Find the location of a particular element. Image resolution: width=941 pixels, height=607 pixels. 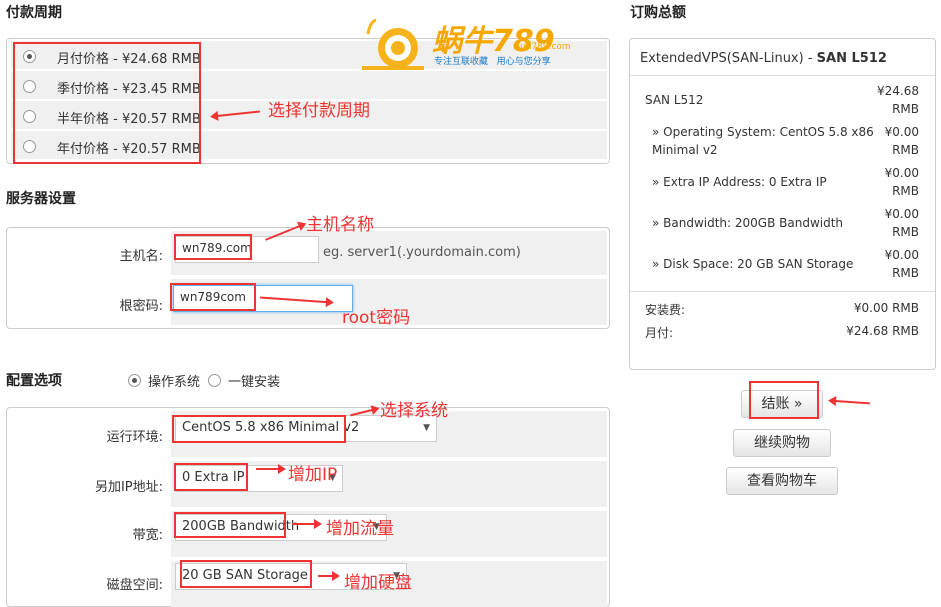

continue-shopping-button: 继续购物 is located at coordinates (782, 443).